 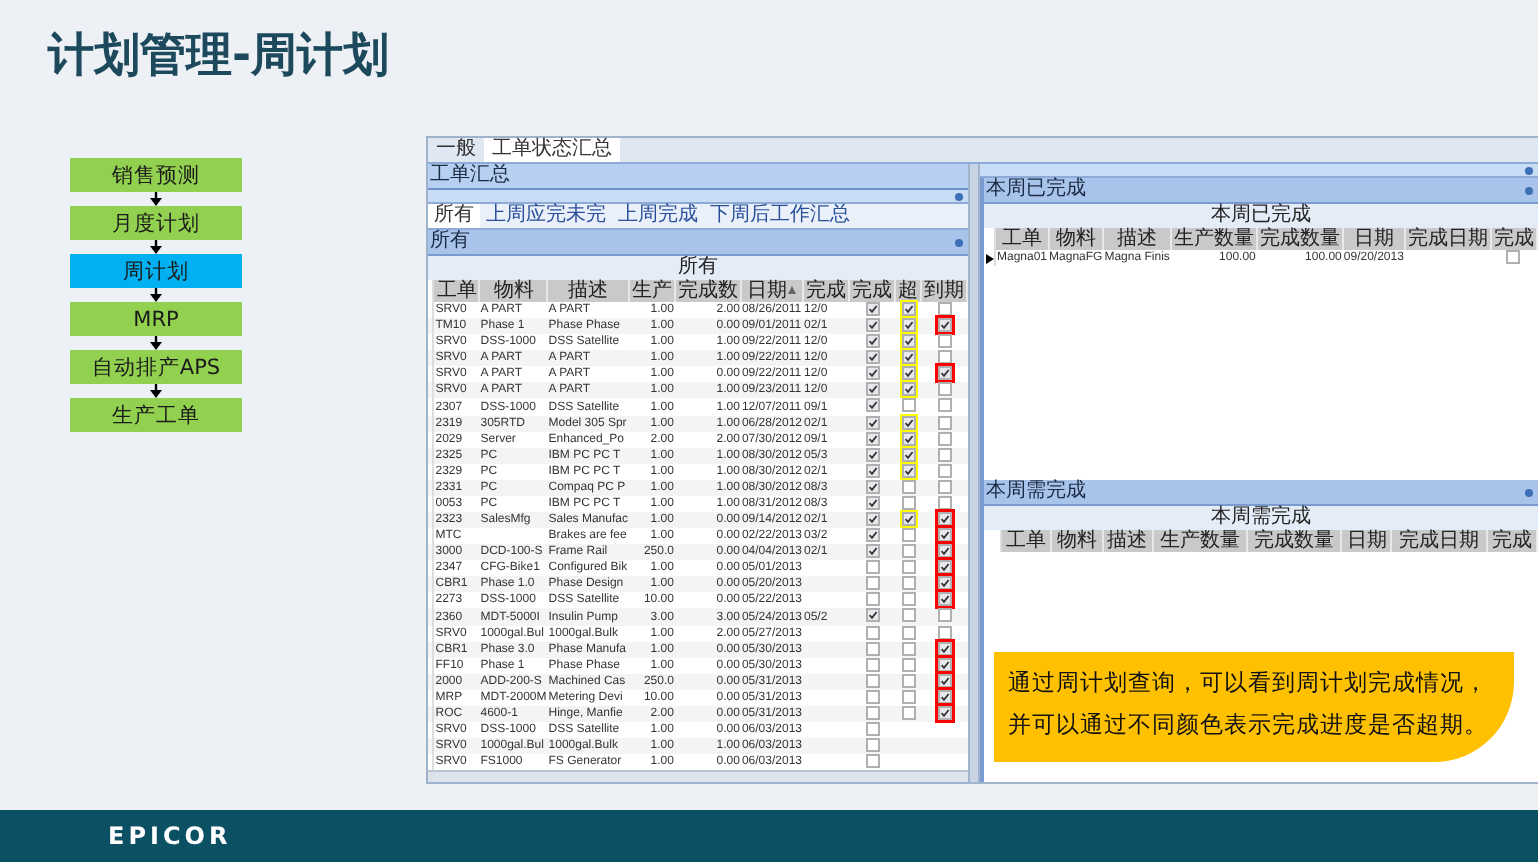 I want to click on column-header: 生产, so click(x=651, y=291).